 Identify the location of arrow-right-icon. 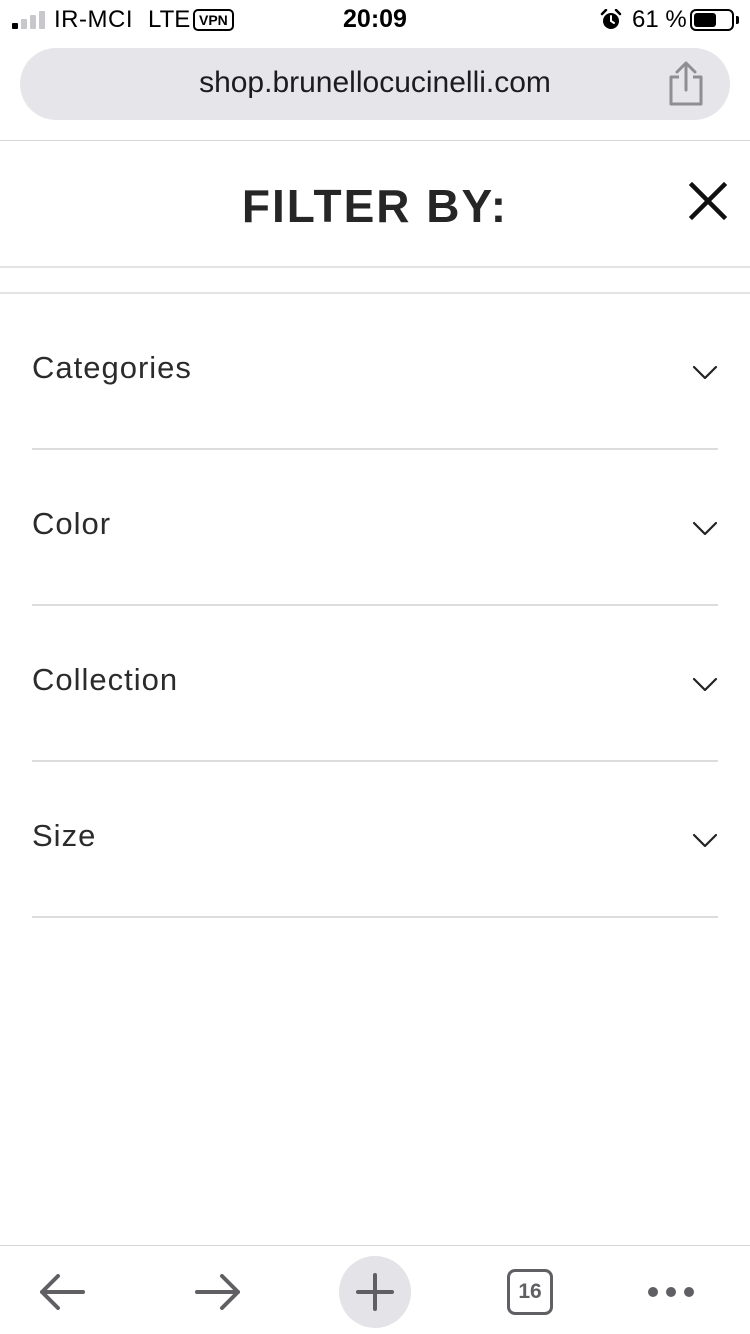
(217, 1292).